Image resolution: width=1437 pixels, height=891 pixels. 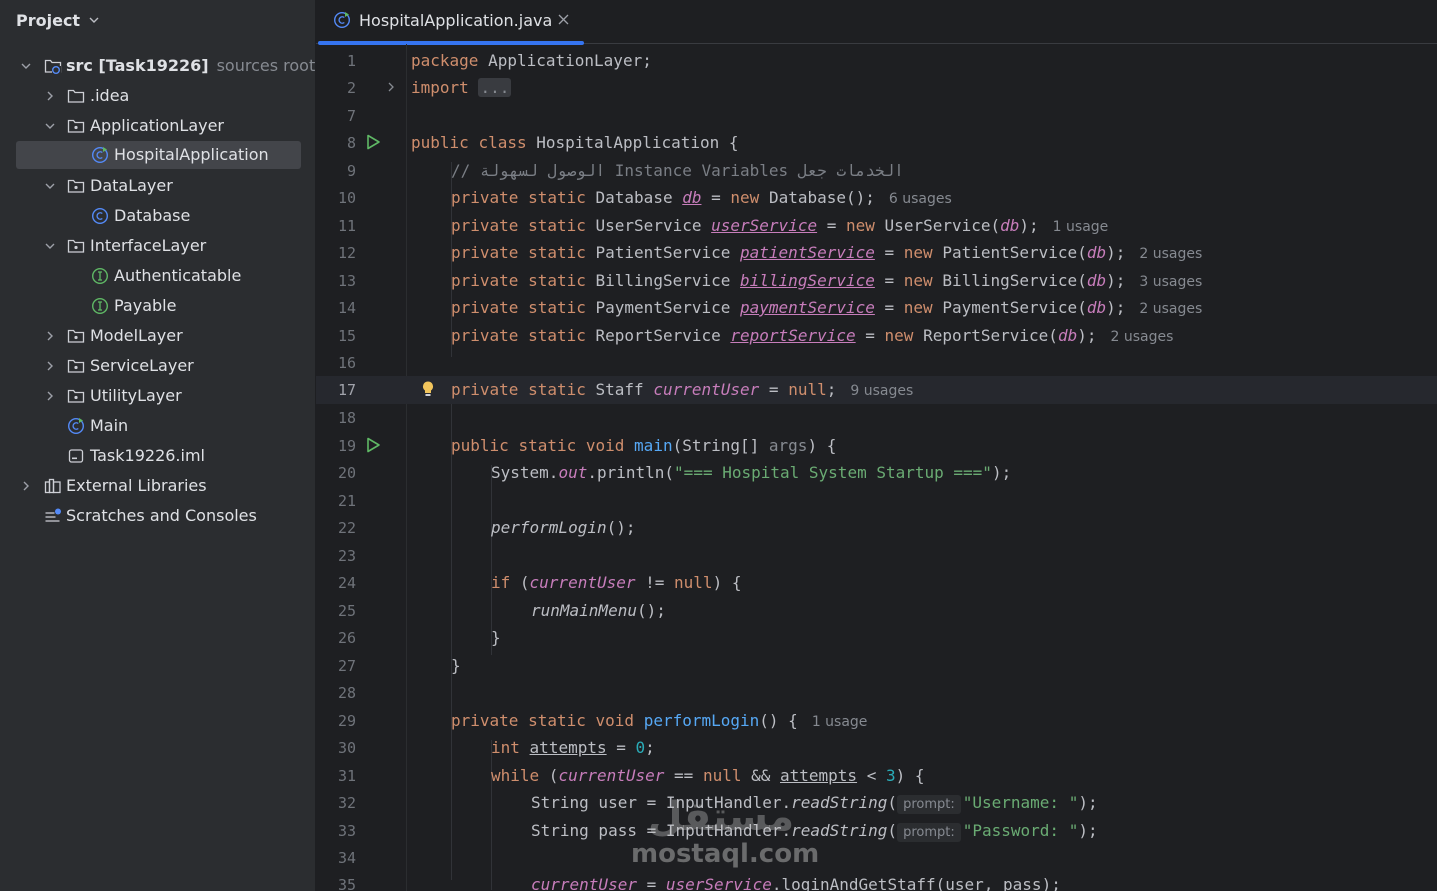 I want to click on source-root-folder-icon, so click(x=53, y=66).